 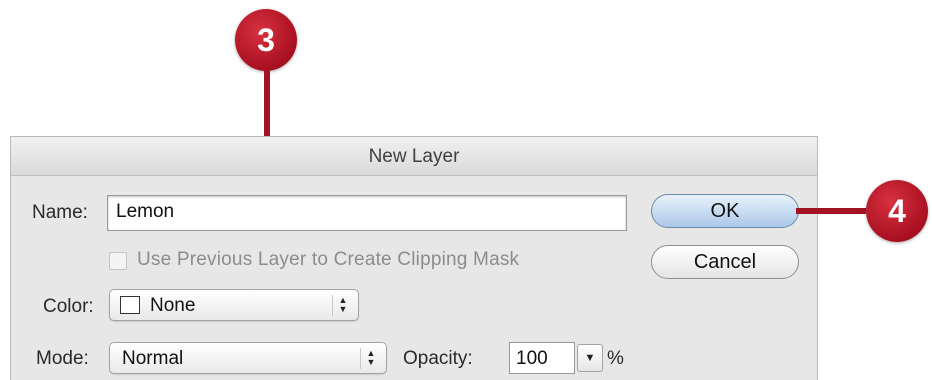 What do you see at coordinates (590, 358) in the screenshot?
I see `triangle-down-icon: ▼` at bounding box center [590, 358].